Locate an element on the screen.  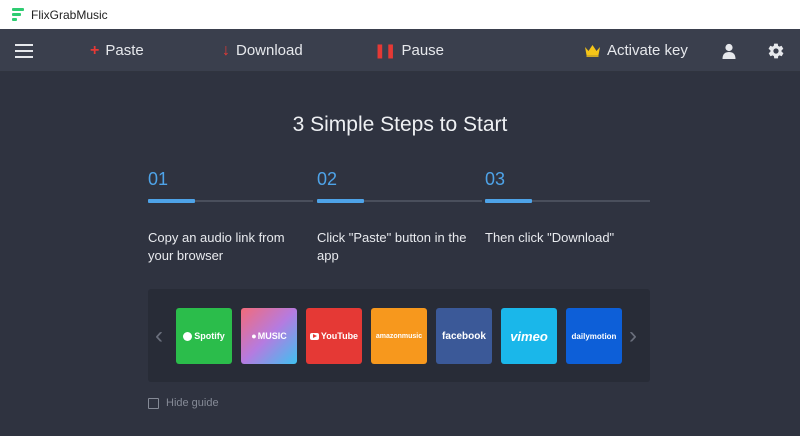
paste-button: + Paste is located at coordinates (117, 50).